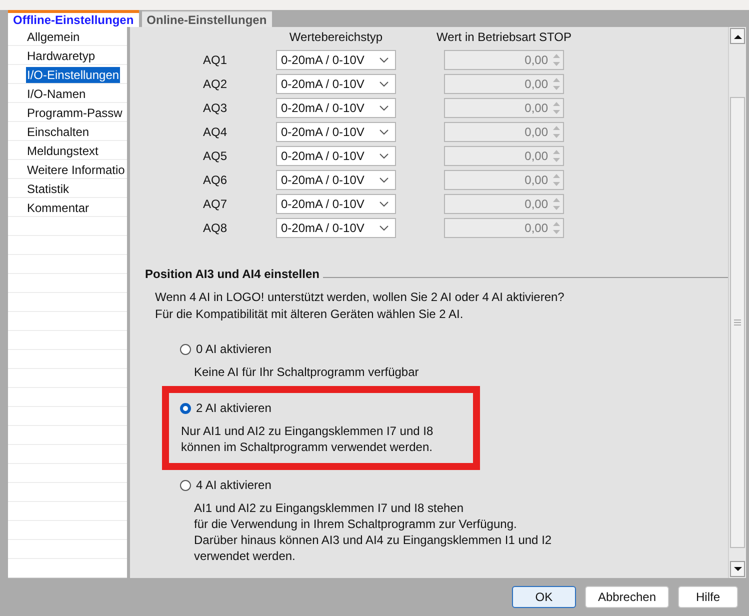  I want to click on output-label: AQ8, so click(215, 228).